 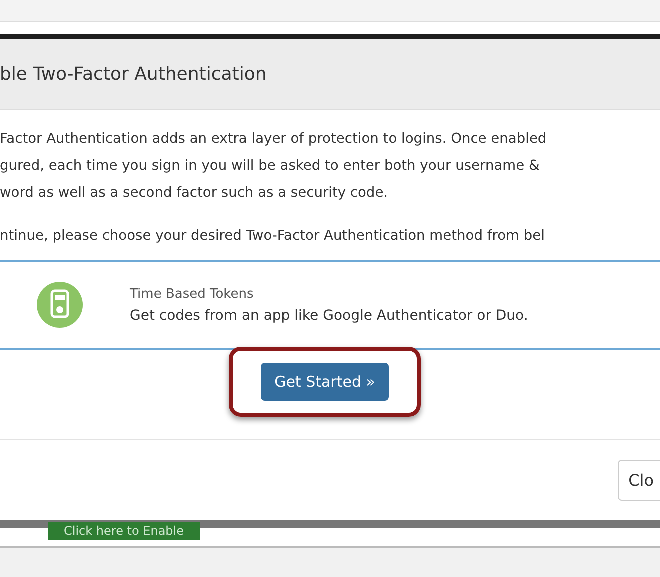 I want to click on dialog-title: ble Two-Factor Authentication, so click(x=133, y=74).